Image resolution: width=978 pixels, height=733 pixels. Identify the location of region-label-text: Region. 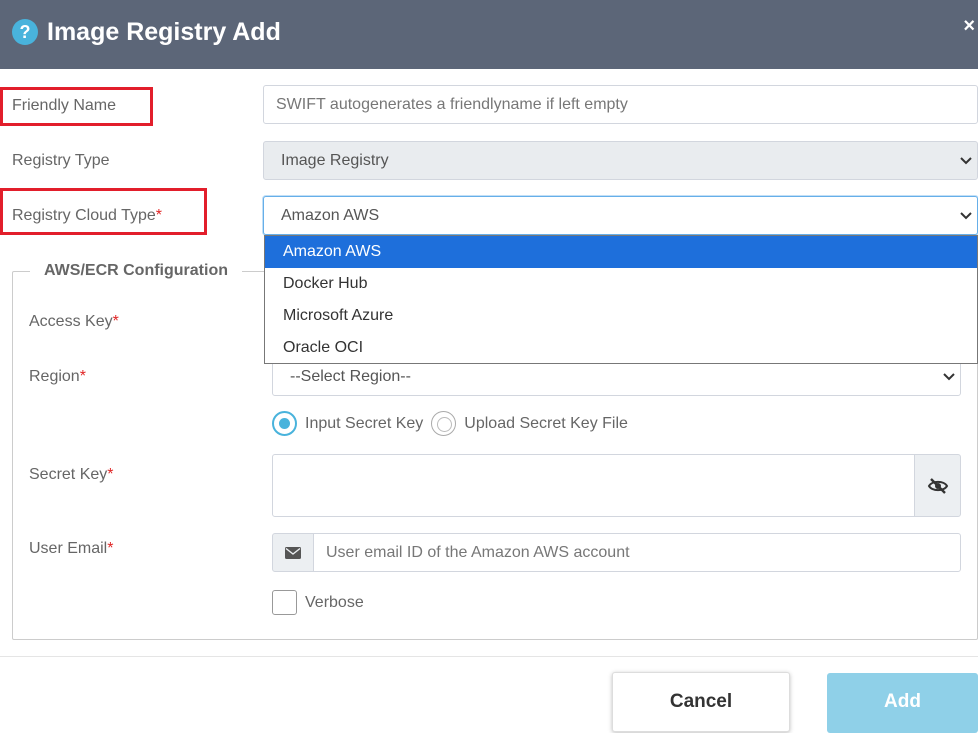
(54, 376).